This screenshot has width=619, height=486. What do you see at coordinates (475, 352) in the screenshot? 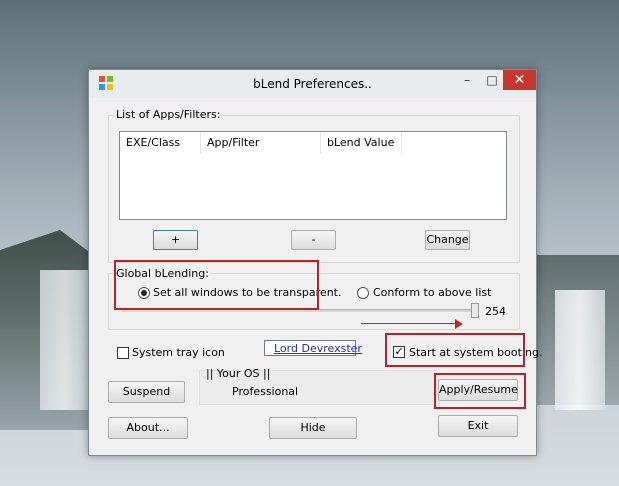
I see `start-at-boot-label: Start at system booting.` at bounding box center [475, 352].